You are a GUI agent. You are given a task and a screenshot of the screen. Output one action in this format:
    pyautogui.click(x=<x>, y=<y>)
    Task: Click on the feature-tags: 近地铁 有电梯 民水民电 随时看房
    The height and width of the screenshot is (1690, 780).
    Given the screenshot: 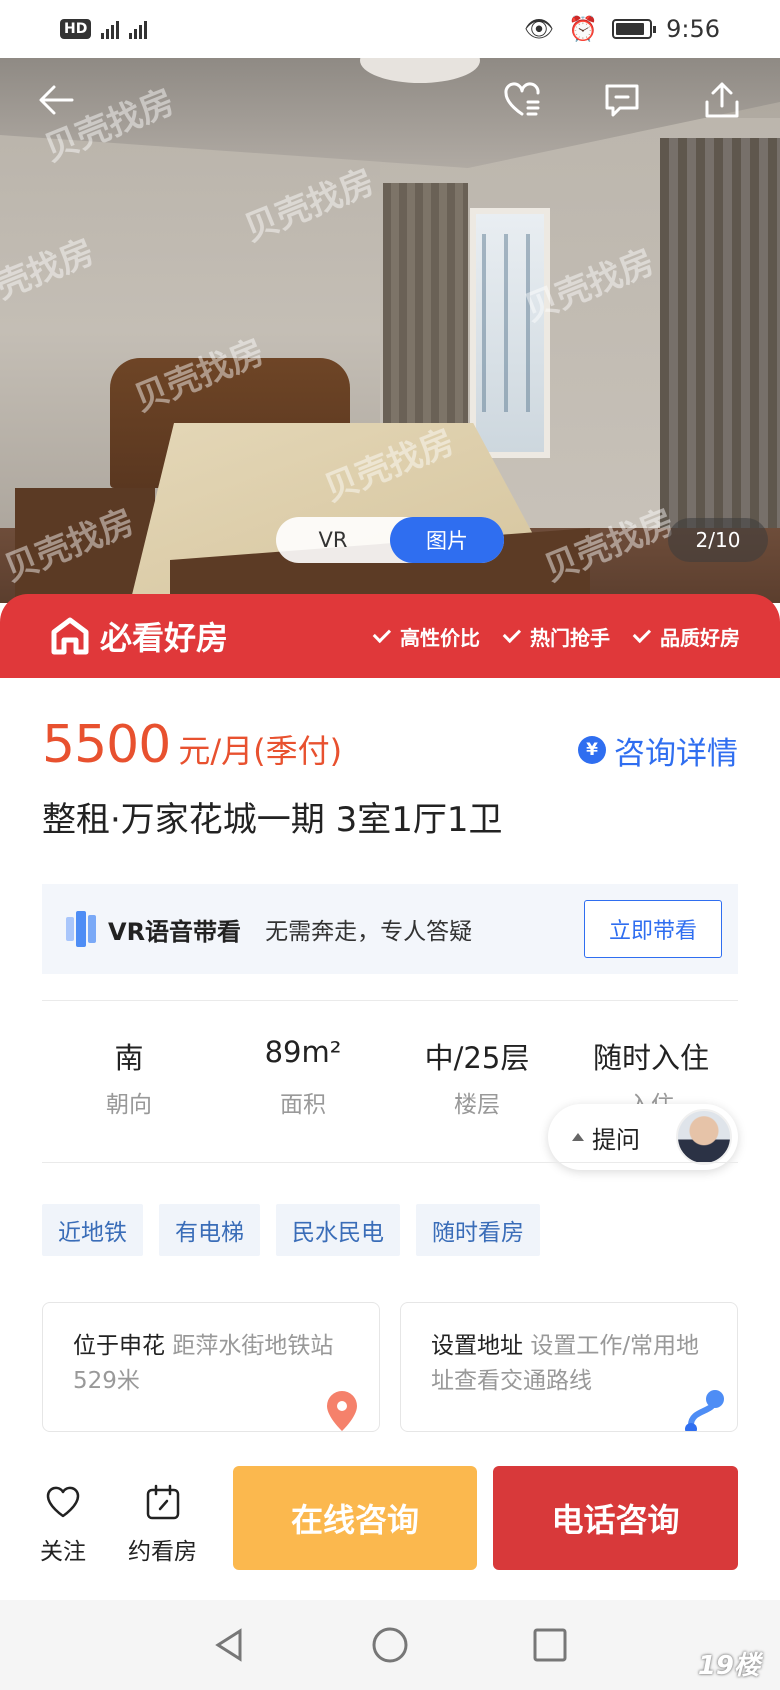 What is the action you would take?
    pyautogui.click(x=291, y=1230)
    